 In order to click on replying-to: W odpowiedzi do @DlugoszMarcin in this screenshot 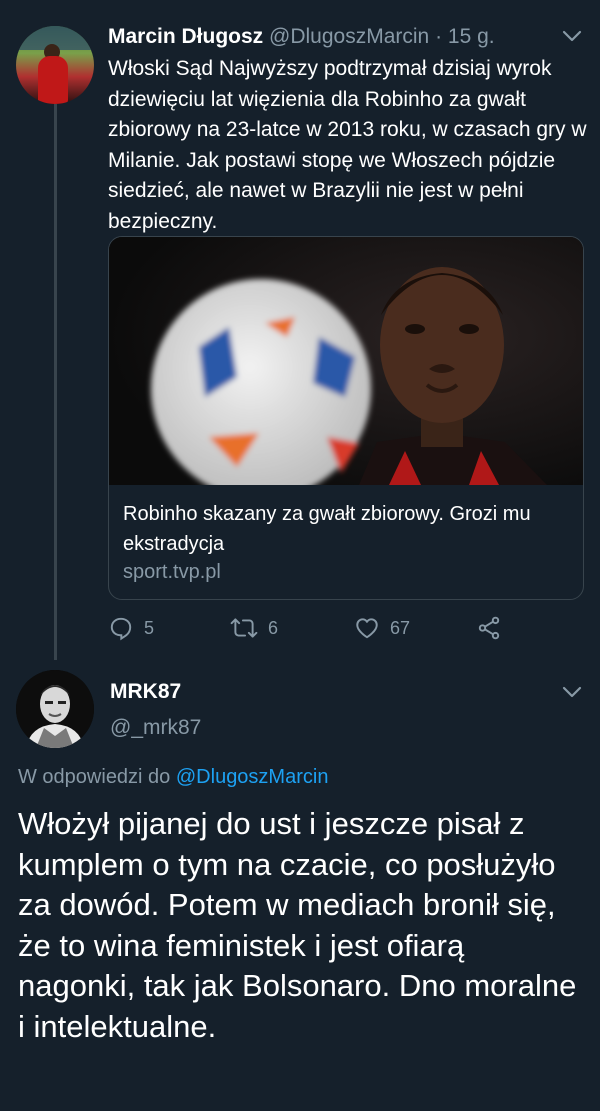, I will do `click(173, 777)`.